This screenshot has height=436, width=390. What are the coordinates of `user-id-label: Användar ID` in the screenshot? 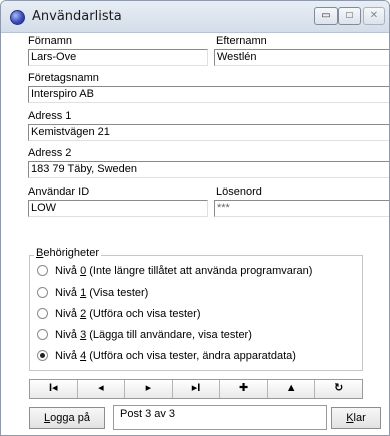 It's located at (59, 192).